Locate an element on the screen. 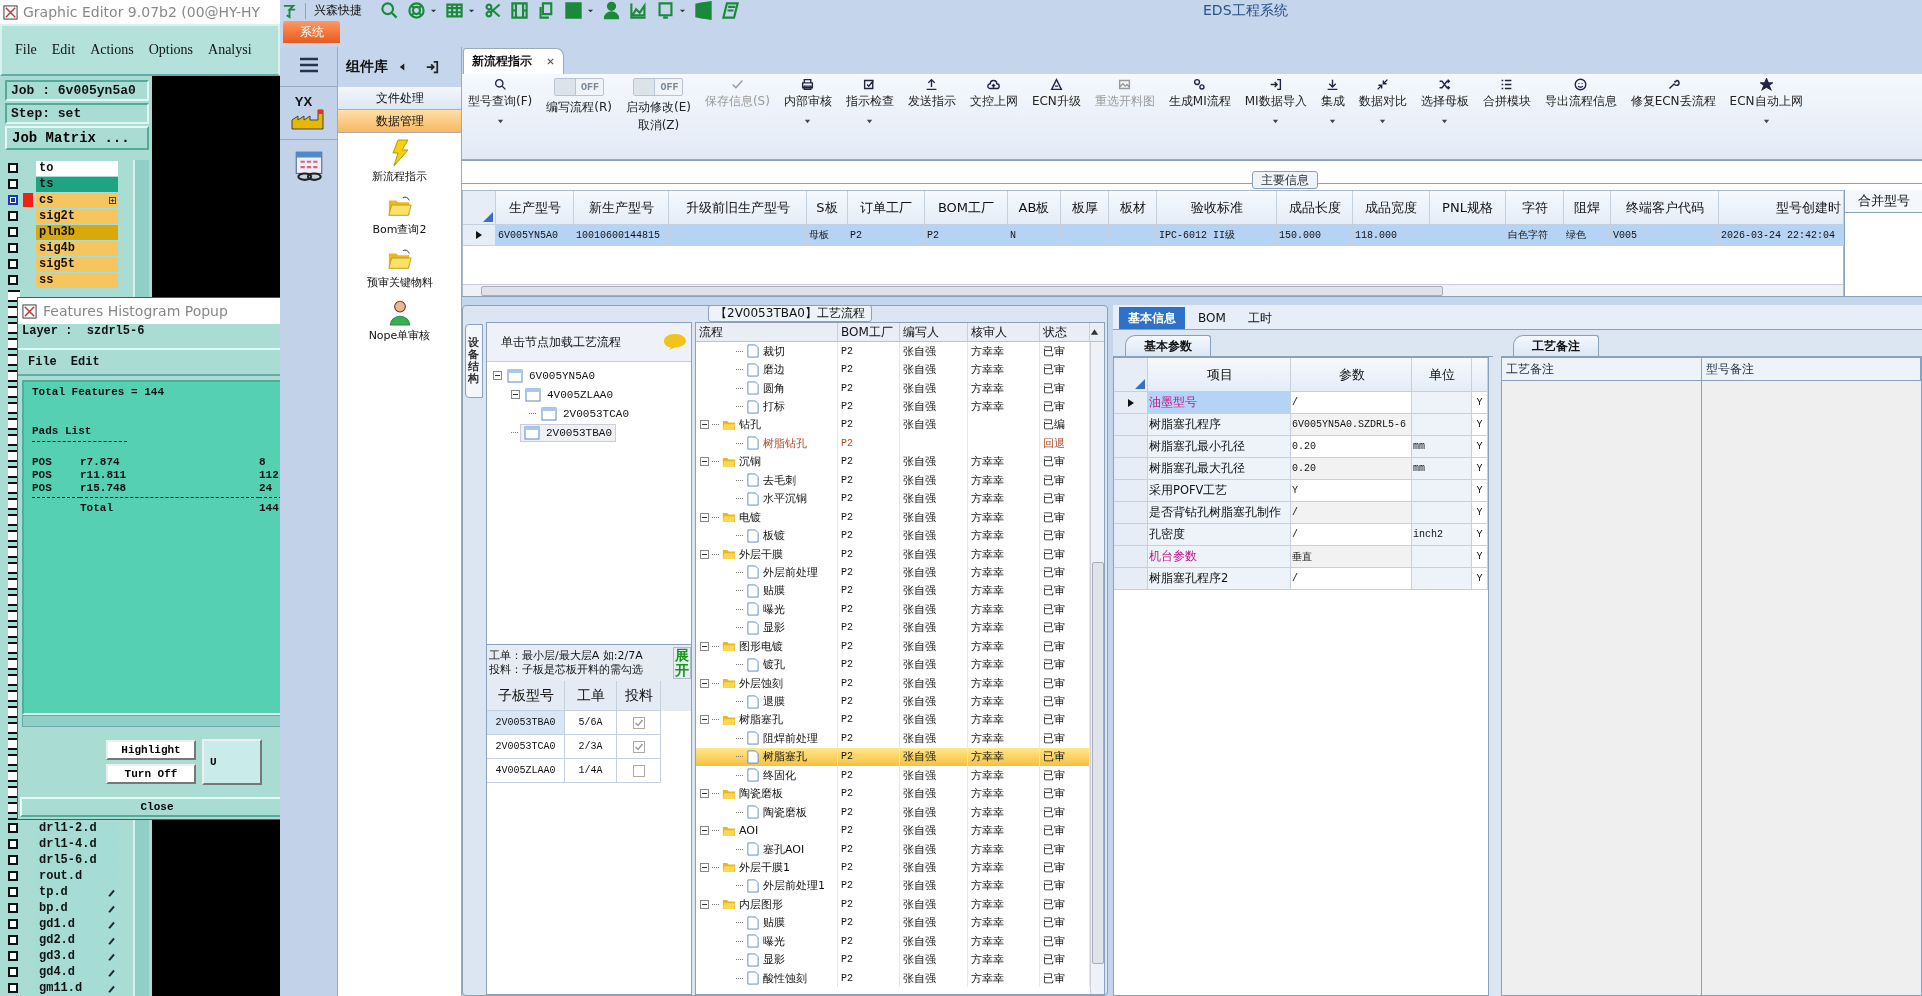 This screenshot has height=996, width=1922. scroll-up-icon is located at coordinates (1094, 332).